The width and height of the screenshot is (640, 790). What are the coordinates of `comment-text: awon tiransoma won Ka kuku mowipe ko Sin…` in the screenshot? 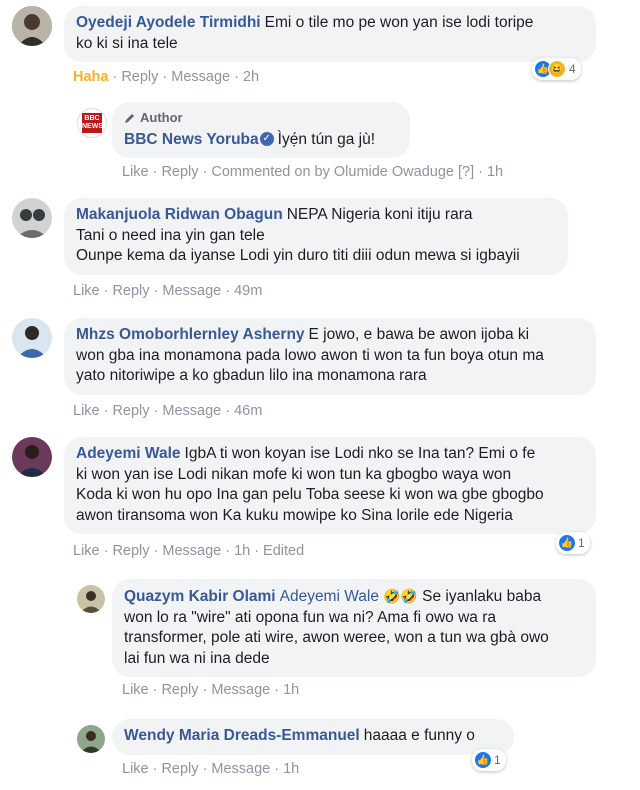 It's located at (294, 515).